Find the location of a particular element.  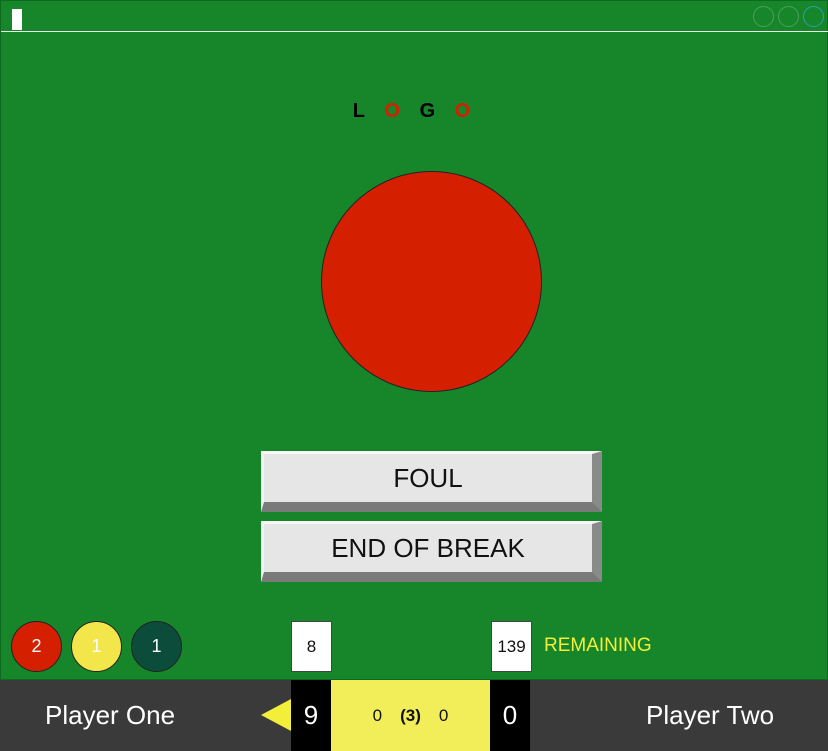

red-count: 2 is located at coordinates (36, 646).